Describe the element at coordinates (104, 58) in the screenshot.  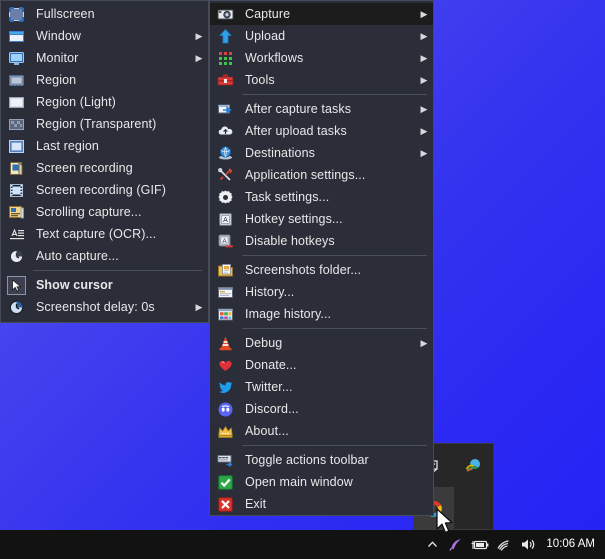
I see `menu-item-monitor: Monitor ▶` at that location.